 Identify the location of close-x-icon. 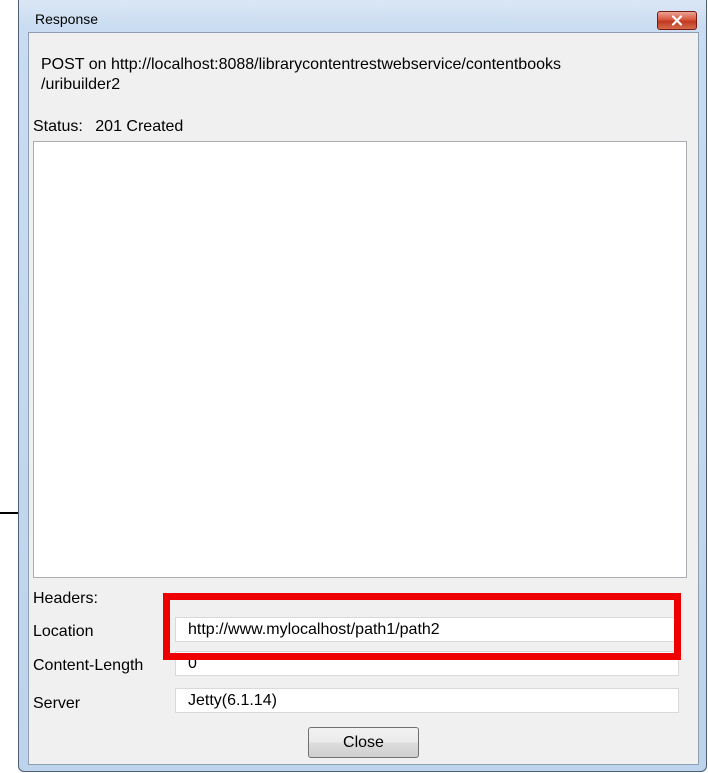
(677, 20).